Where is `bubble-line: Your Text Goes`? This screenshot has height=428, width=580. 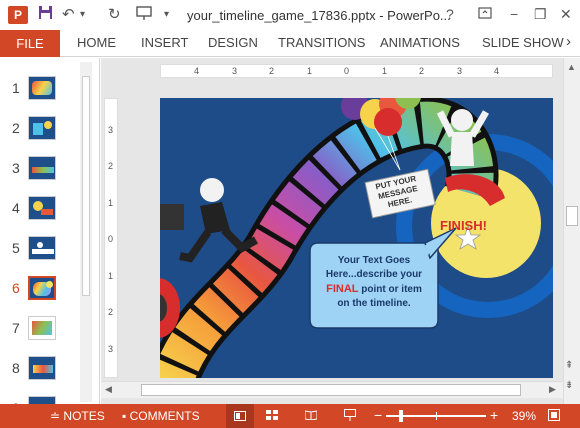
bubble-line: Your Text Goes is located at coordinates (374, 260).